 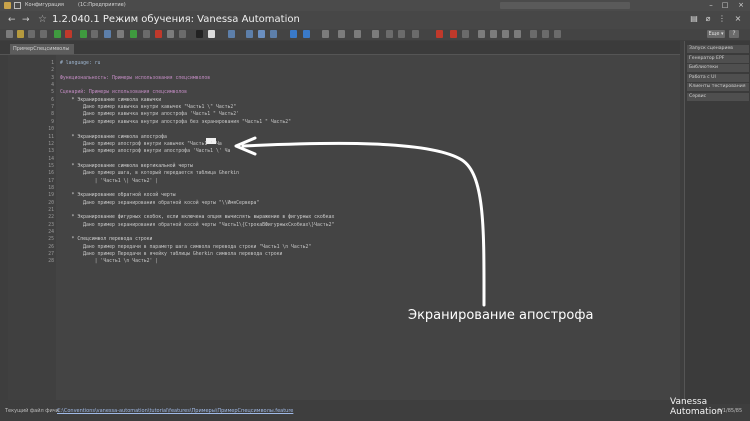 I want to click on annotation-caption: Экранирование апострофа, so click(x=501, y=315).